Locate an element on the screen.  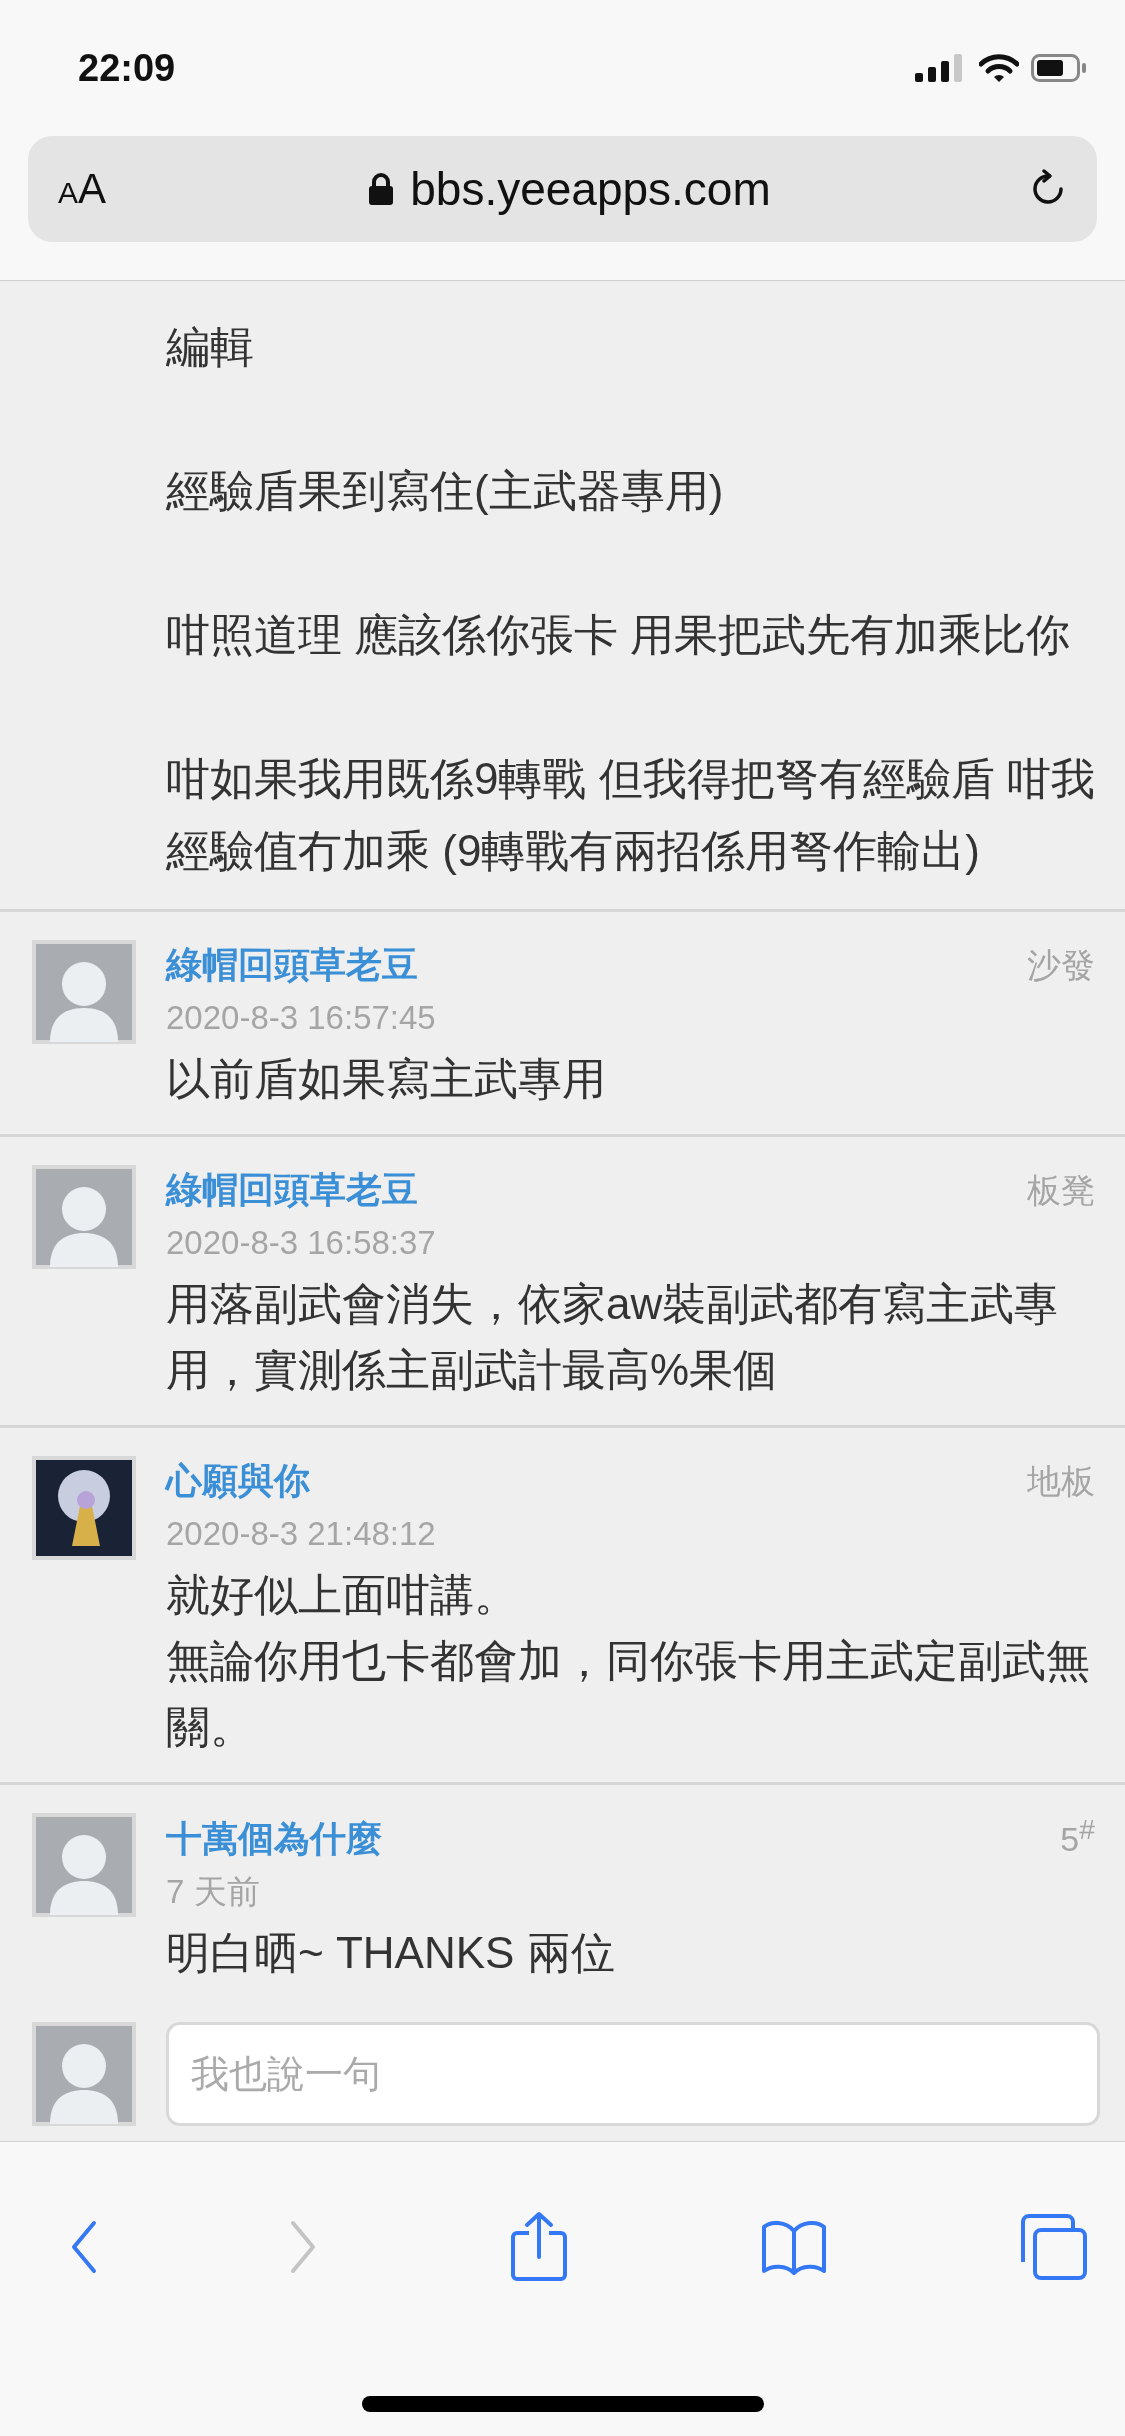
address-bar: AA bbs.yeeapps.com is located at coordinates (562, 189).